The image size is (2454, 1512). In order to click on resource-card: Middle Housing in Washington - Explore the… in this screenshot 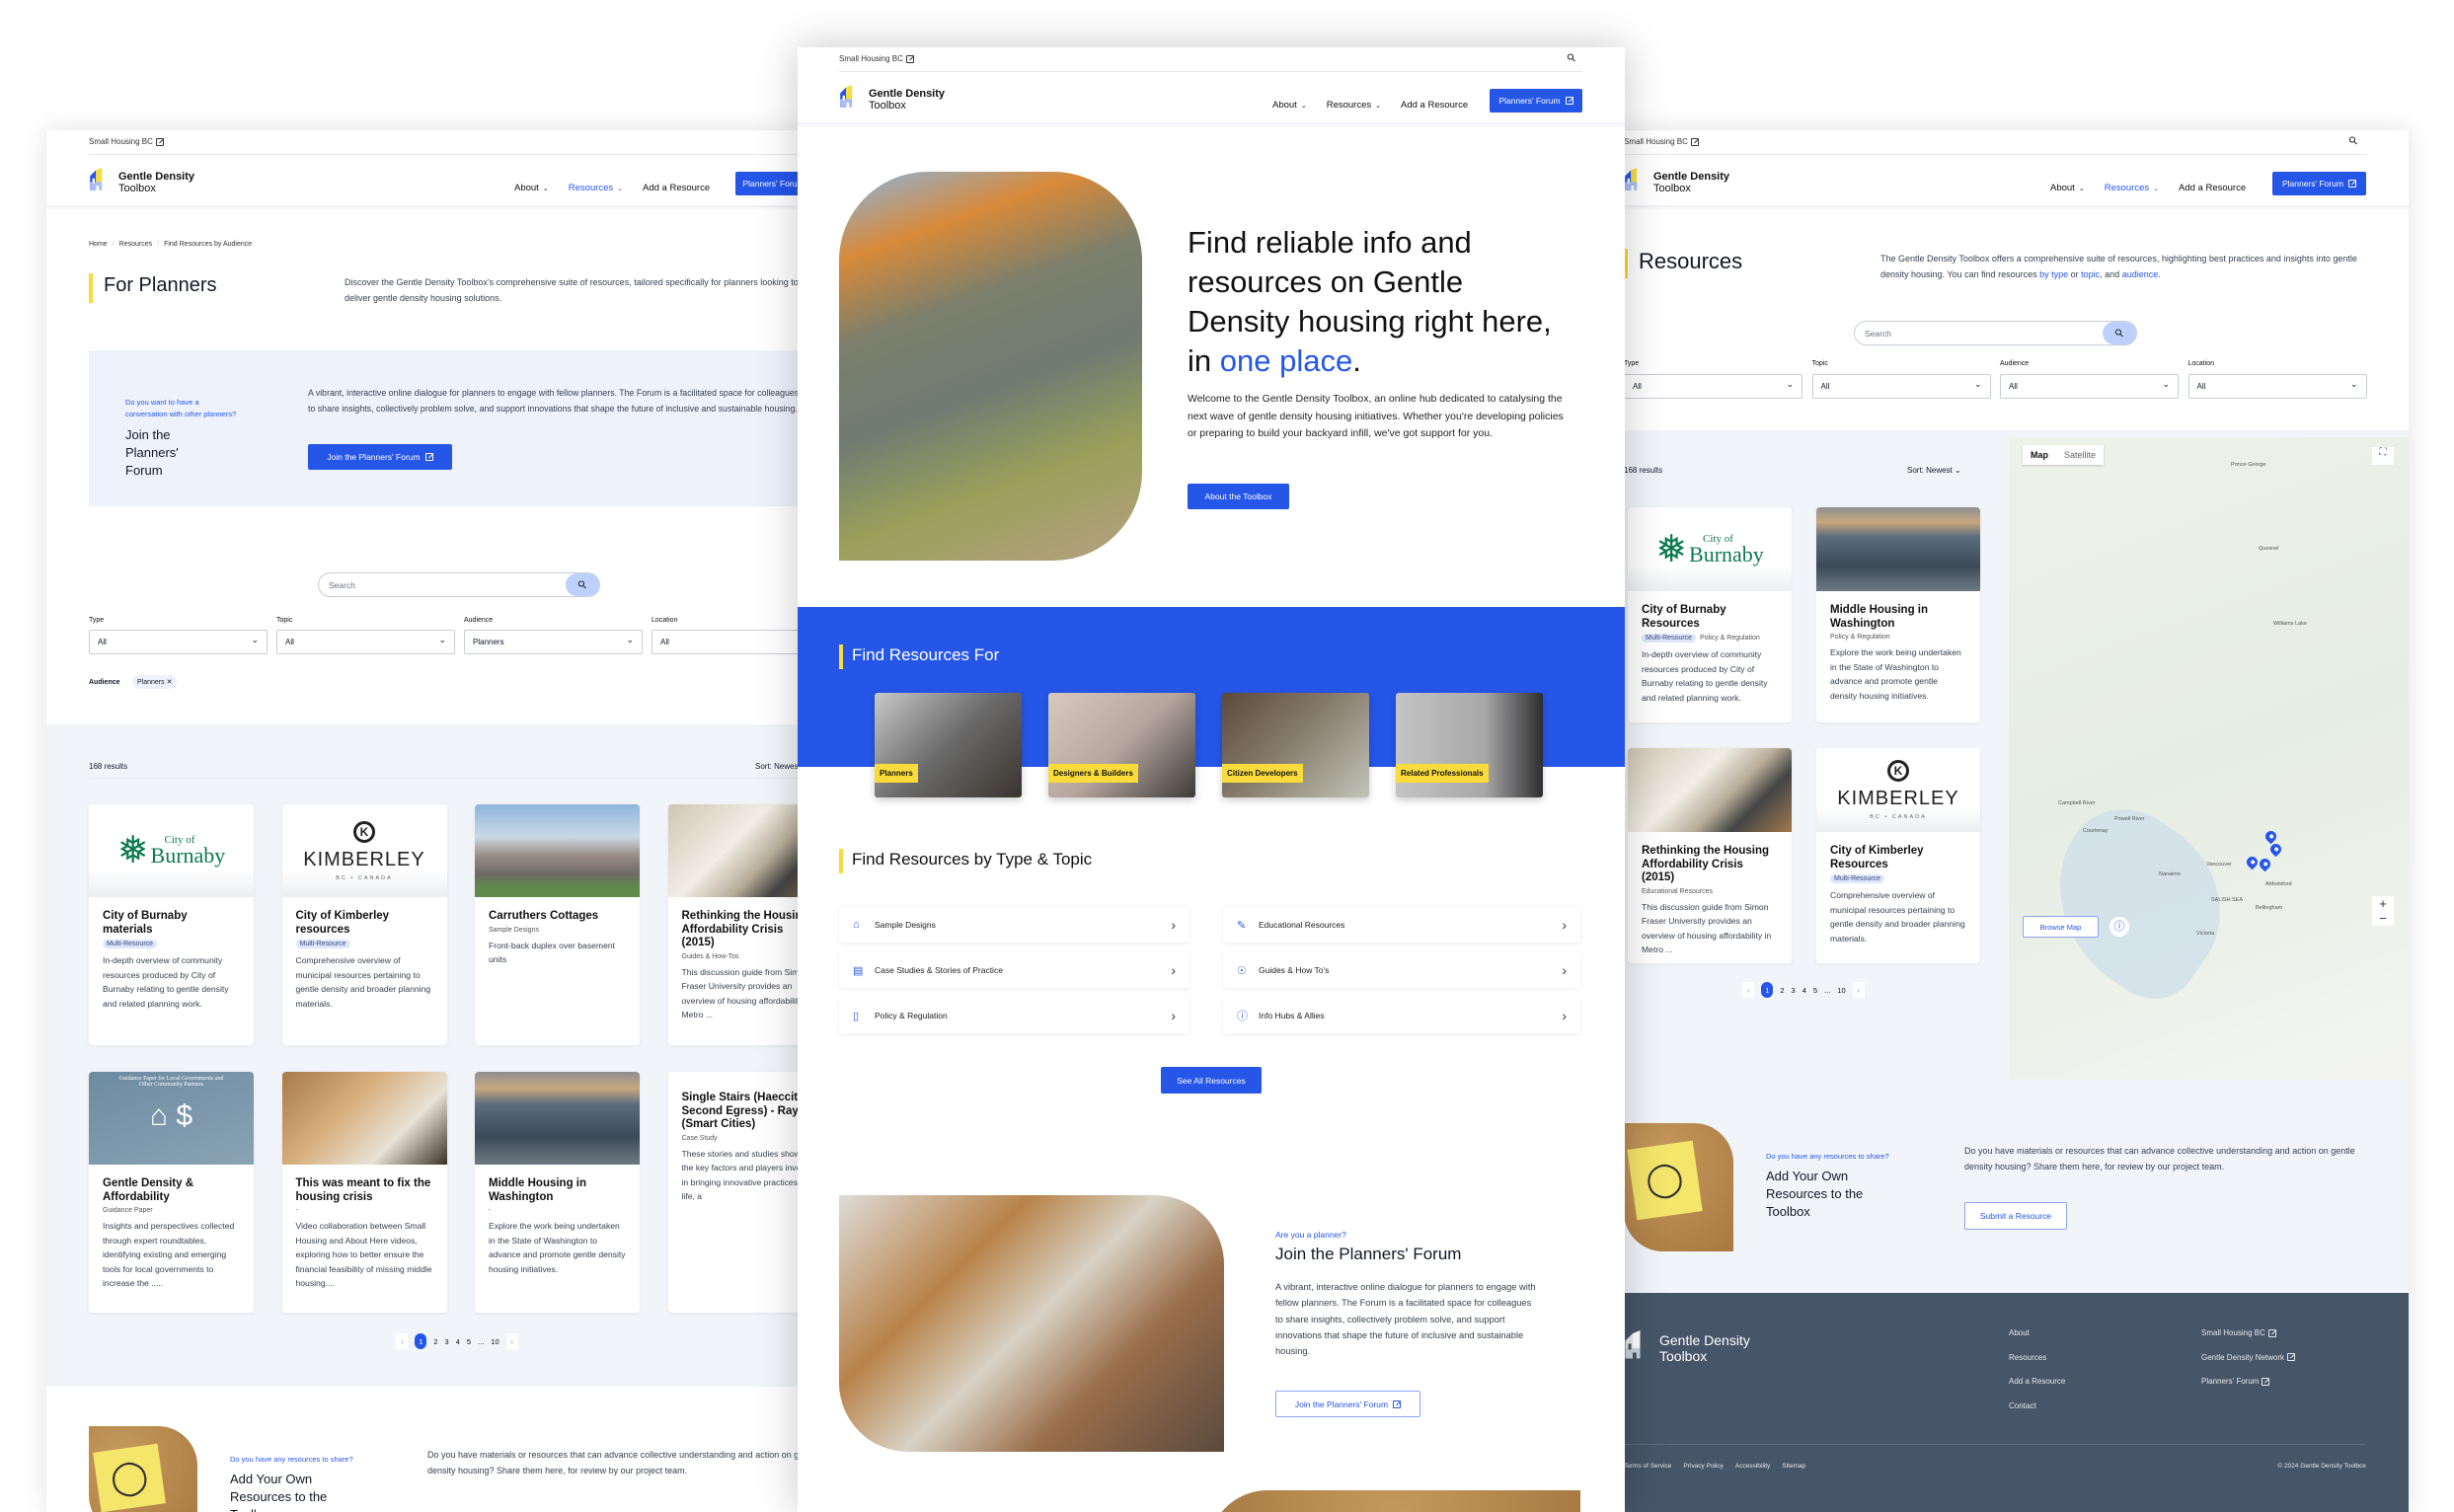, I will do `click(557, 1193)`.